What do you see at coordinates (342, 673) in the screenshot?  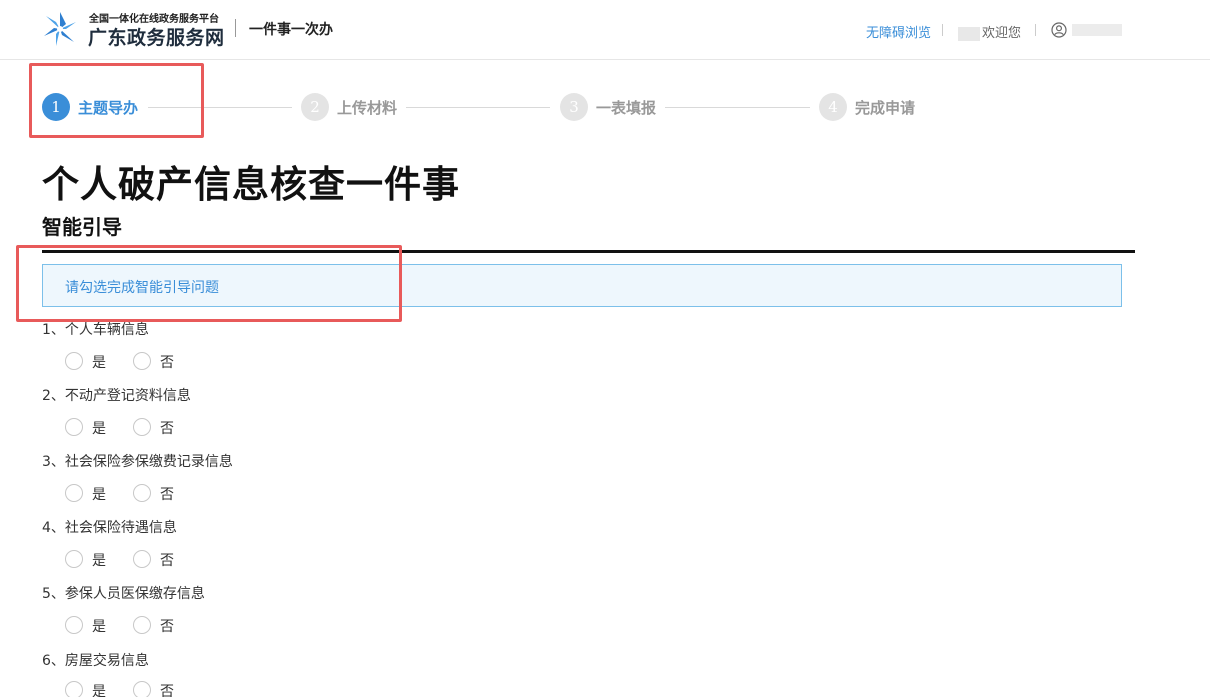 I see `question-item: 6、房屋交易信息 是 否` at bounding box center [342, 673].